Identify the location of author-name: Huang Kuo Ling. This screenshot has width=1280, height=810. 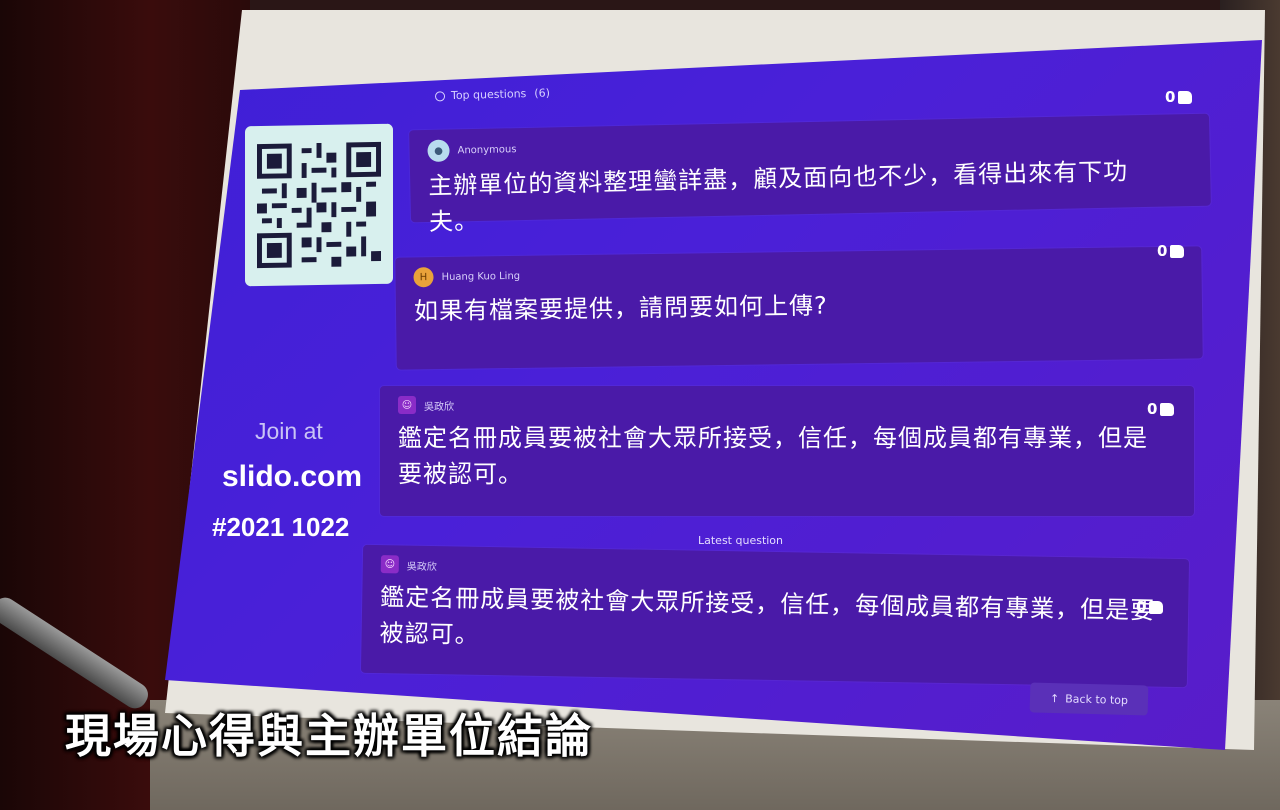
(481, 276).